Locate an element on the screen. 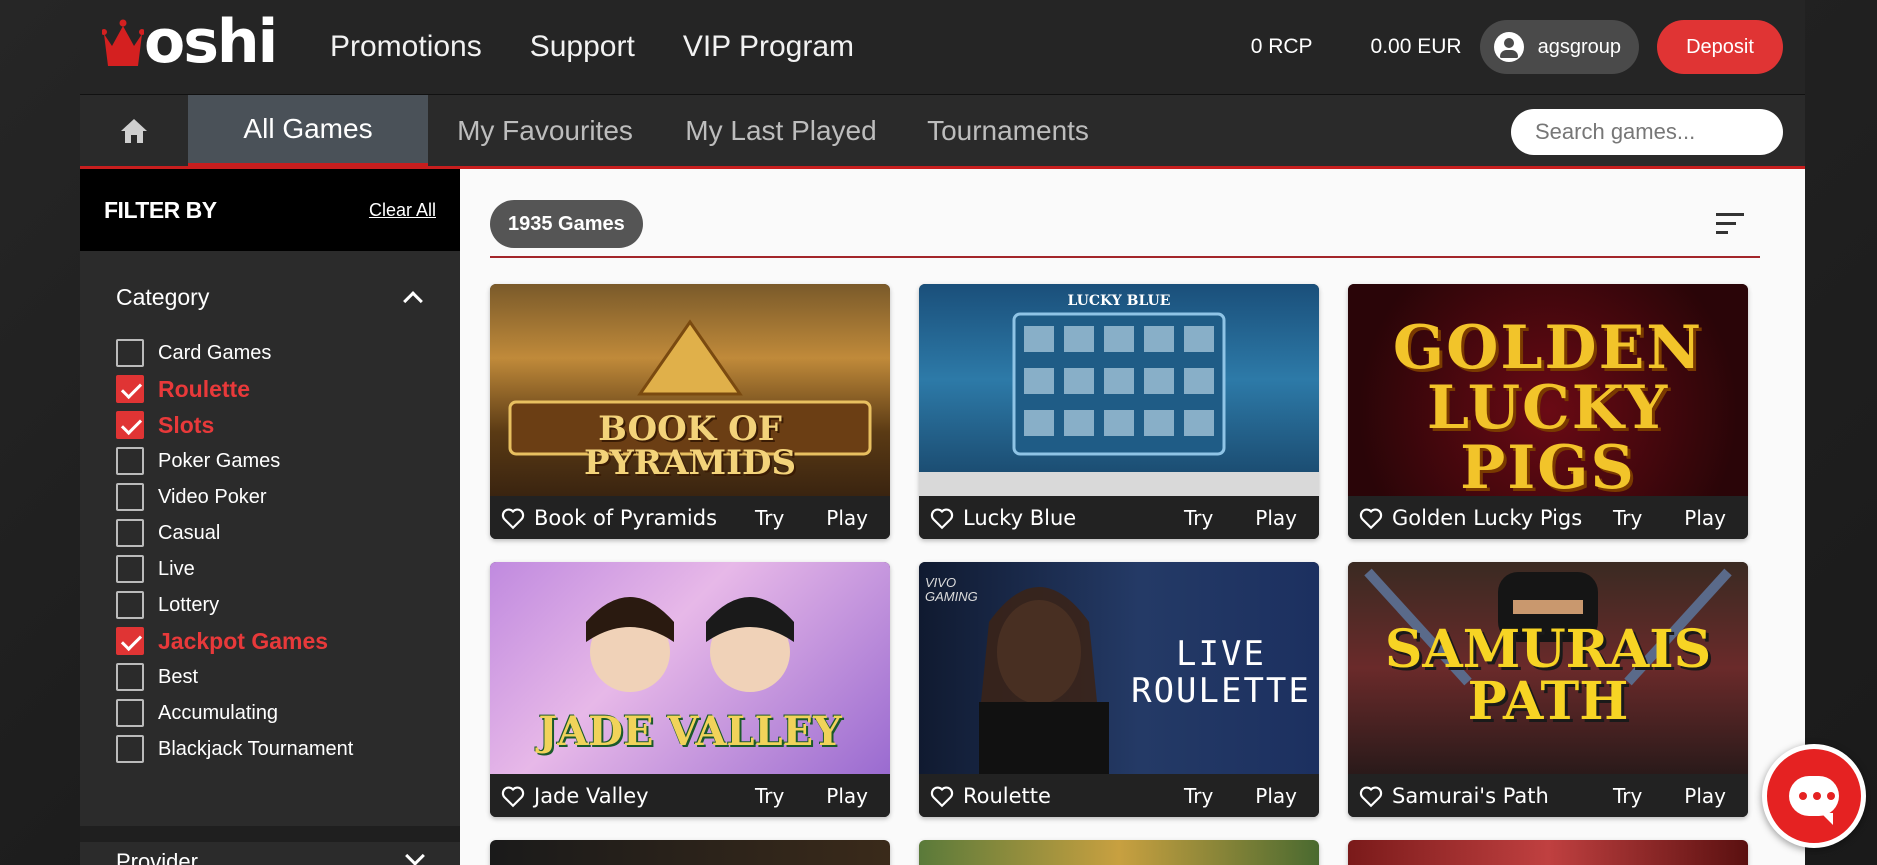 The image size is (1877, 865). search-input is located at coordinates (1647, 132).